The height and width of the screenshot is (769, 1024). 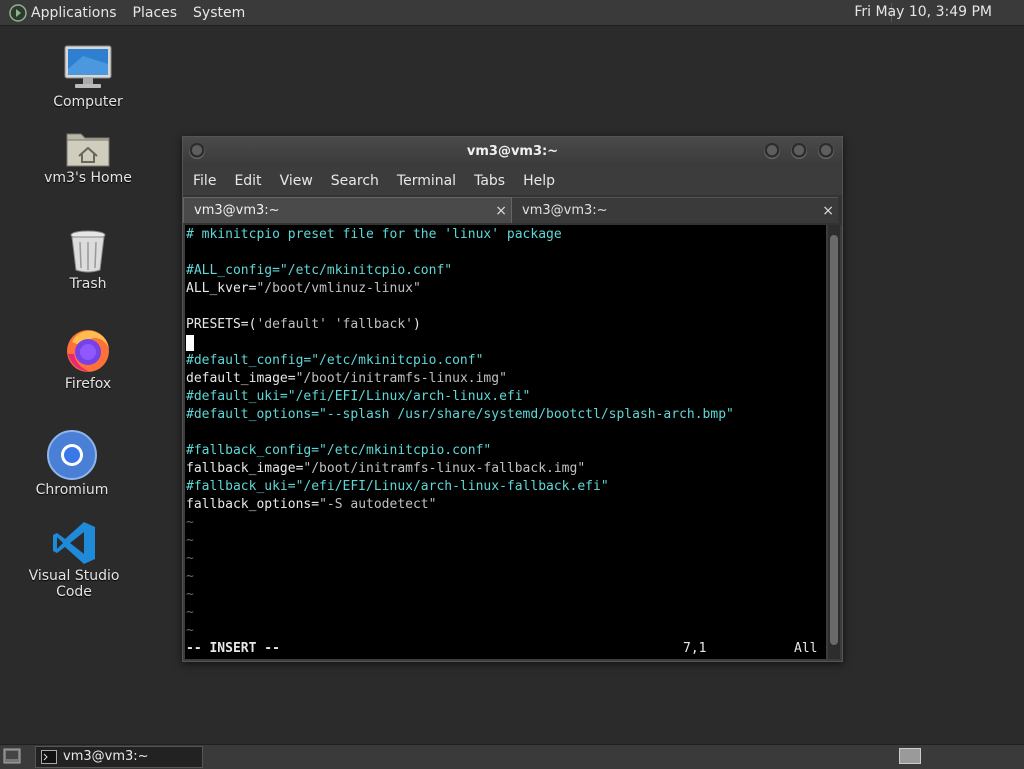 I want to click on text-cursor, so click(x=190, y=343).